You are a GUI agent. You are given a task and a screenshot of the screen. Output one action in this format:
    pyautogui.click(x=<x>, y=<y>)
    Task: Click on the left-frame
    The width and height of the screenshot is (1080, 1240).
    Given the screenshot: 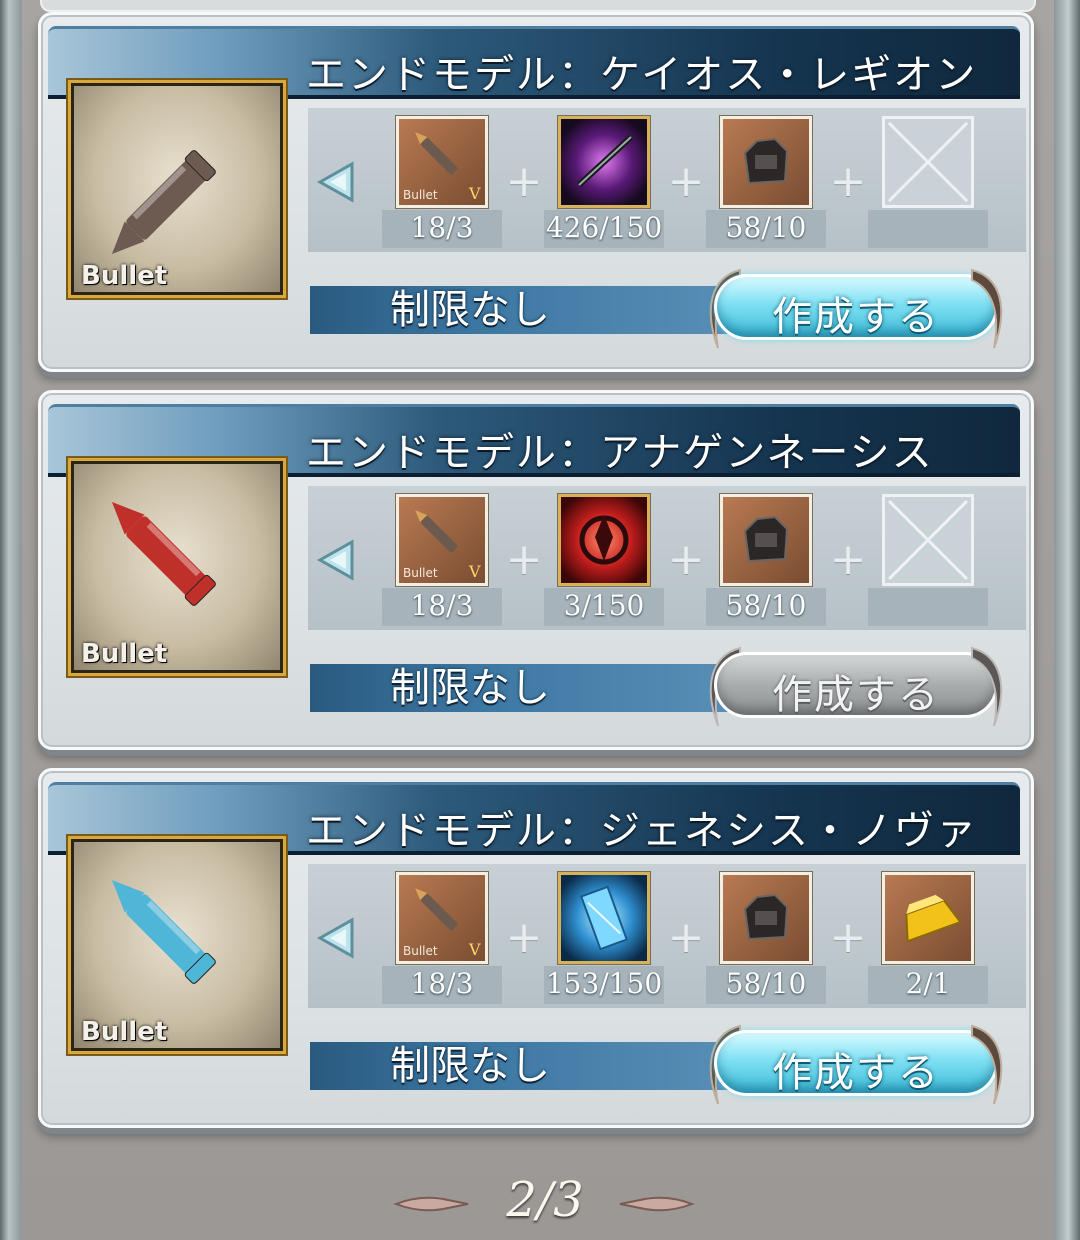 What is the action you would take?
    pyautogui.click(x=11, y=620)
    